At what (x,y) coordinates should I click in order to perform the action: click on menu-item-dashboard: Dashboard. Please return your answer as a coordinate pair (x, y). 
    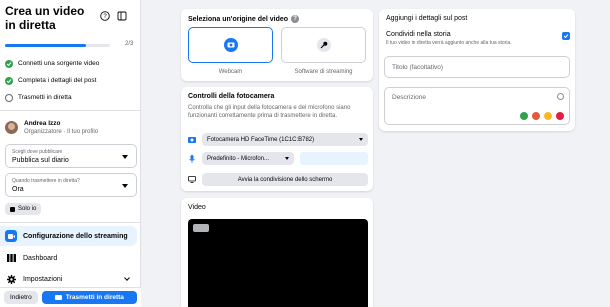
    Looking at the image, I should click on (68, 258).